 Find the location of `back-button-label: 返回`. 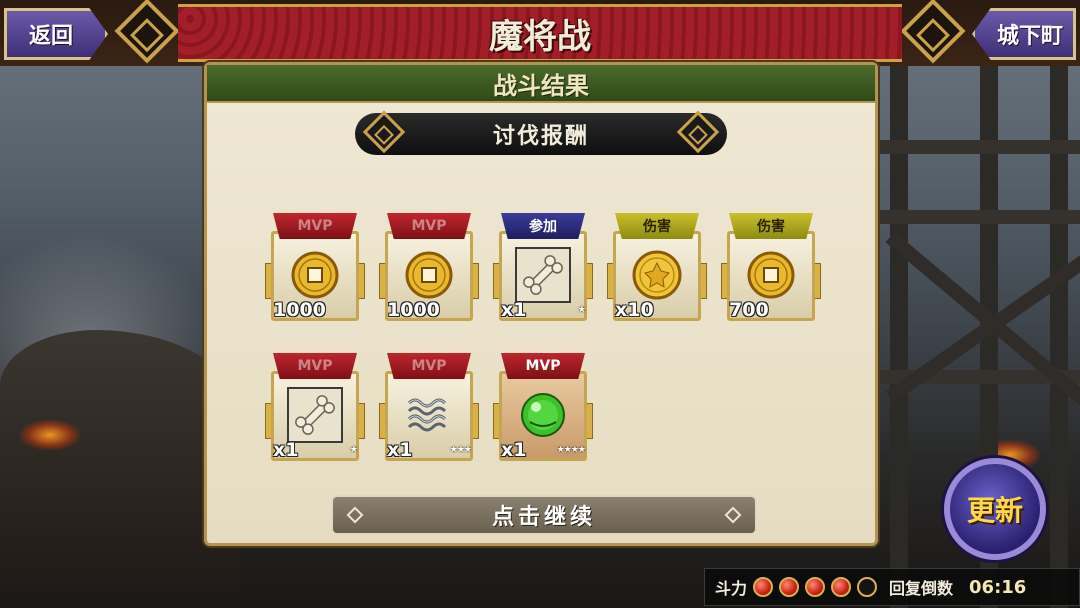

back-button-label: 返回 is located at coordinates (51, 36).